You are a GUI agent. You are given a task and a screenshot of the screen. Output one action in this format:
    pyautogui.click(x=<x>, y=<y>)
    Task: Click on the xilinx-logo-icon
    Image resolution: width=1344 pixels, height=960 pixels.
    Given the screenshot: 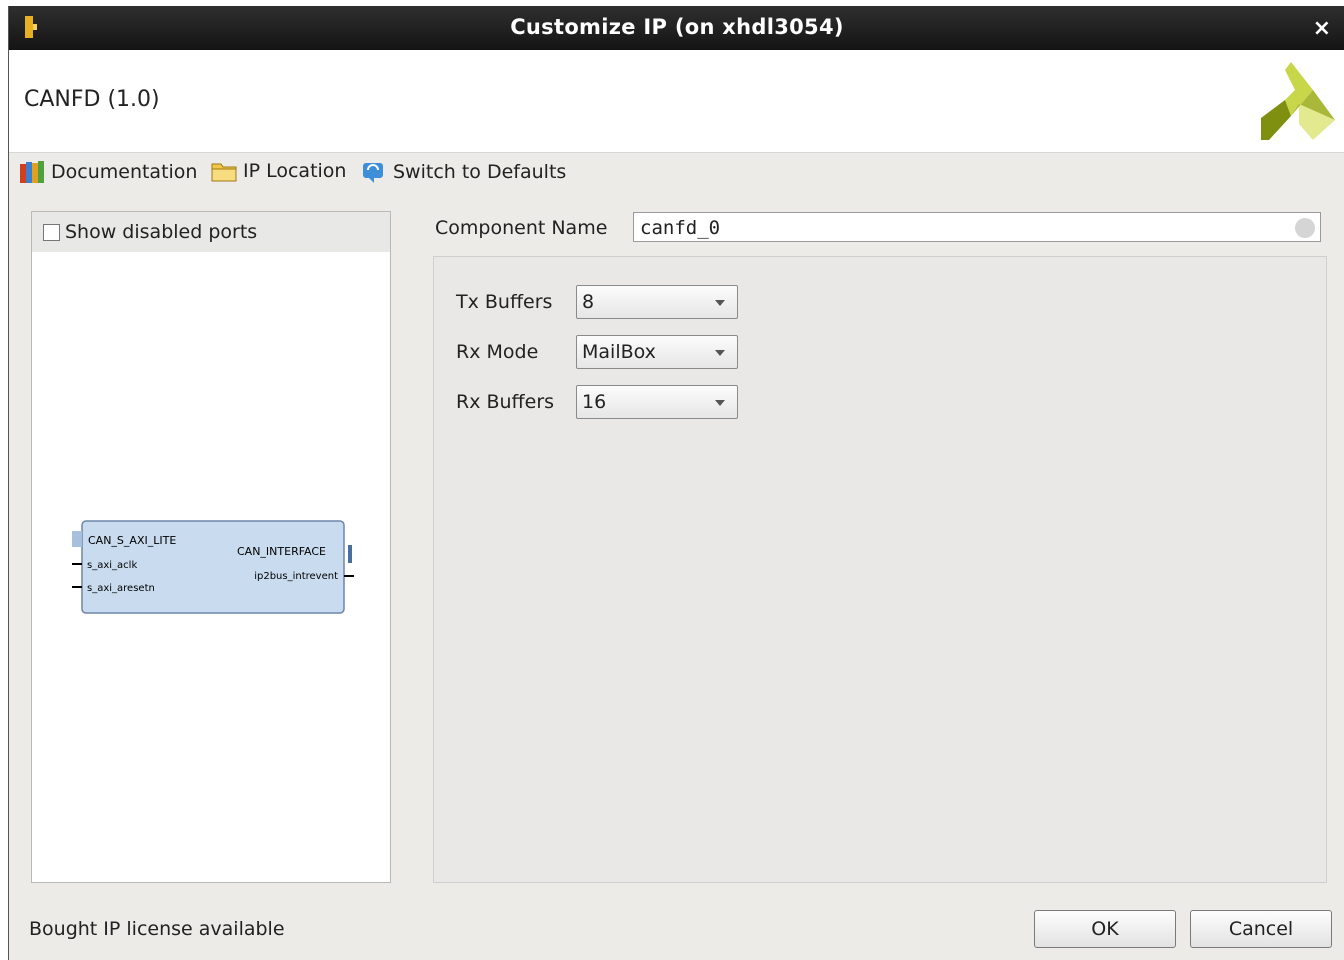 What is the action you would take?
    pyautogui.click(x=1298, y=101)
    